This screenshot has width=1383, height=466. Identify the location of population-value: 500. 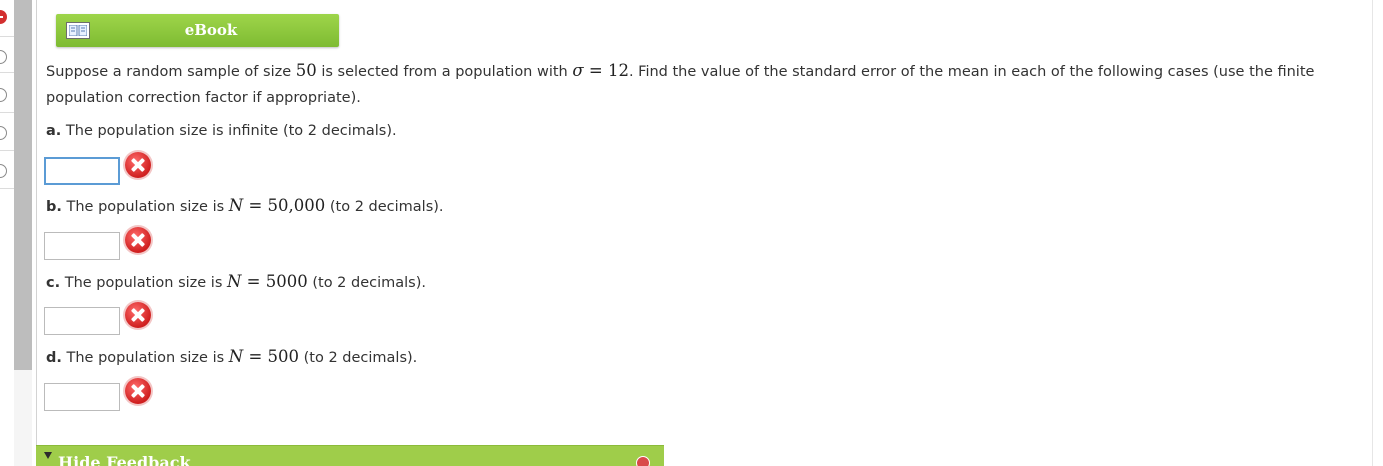
(283, 356).